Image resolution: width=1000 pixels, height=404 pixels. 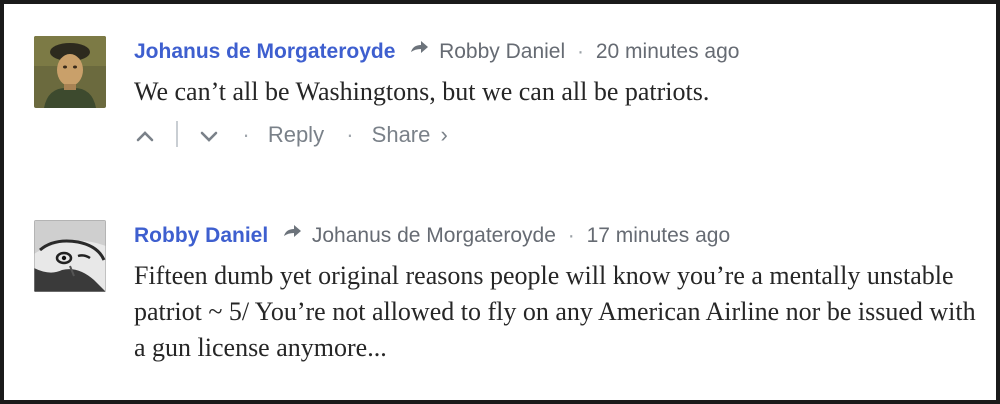 What do you see at coordinates (401, 134) in the screenshot?
I see `share-button: Share` at bounding box center [401, 134].